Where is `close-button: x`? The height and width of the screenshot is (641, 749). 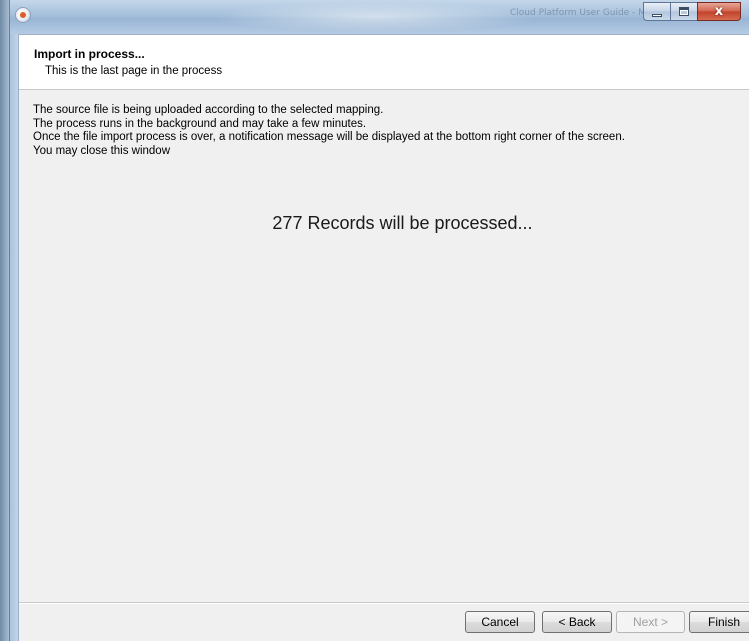 close-button: x is located at coordinates (719, 11).